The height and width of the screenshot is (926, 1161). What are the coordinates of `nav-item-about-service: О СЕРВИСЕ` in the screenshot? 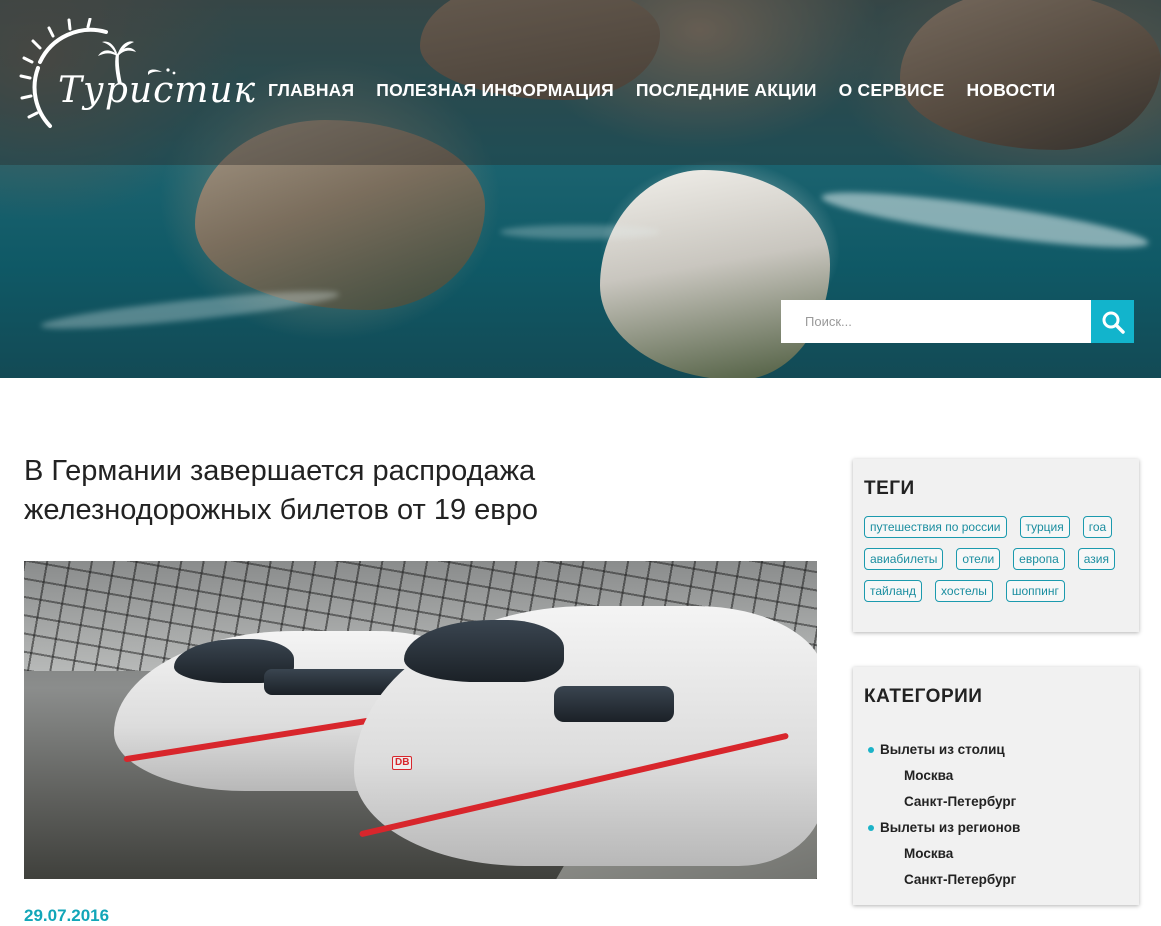 It's located at (892, 90).